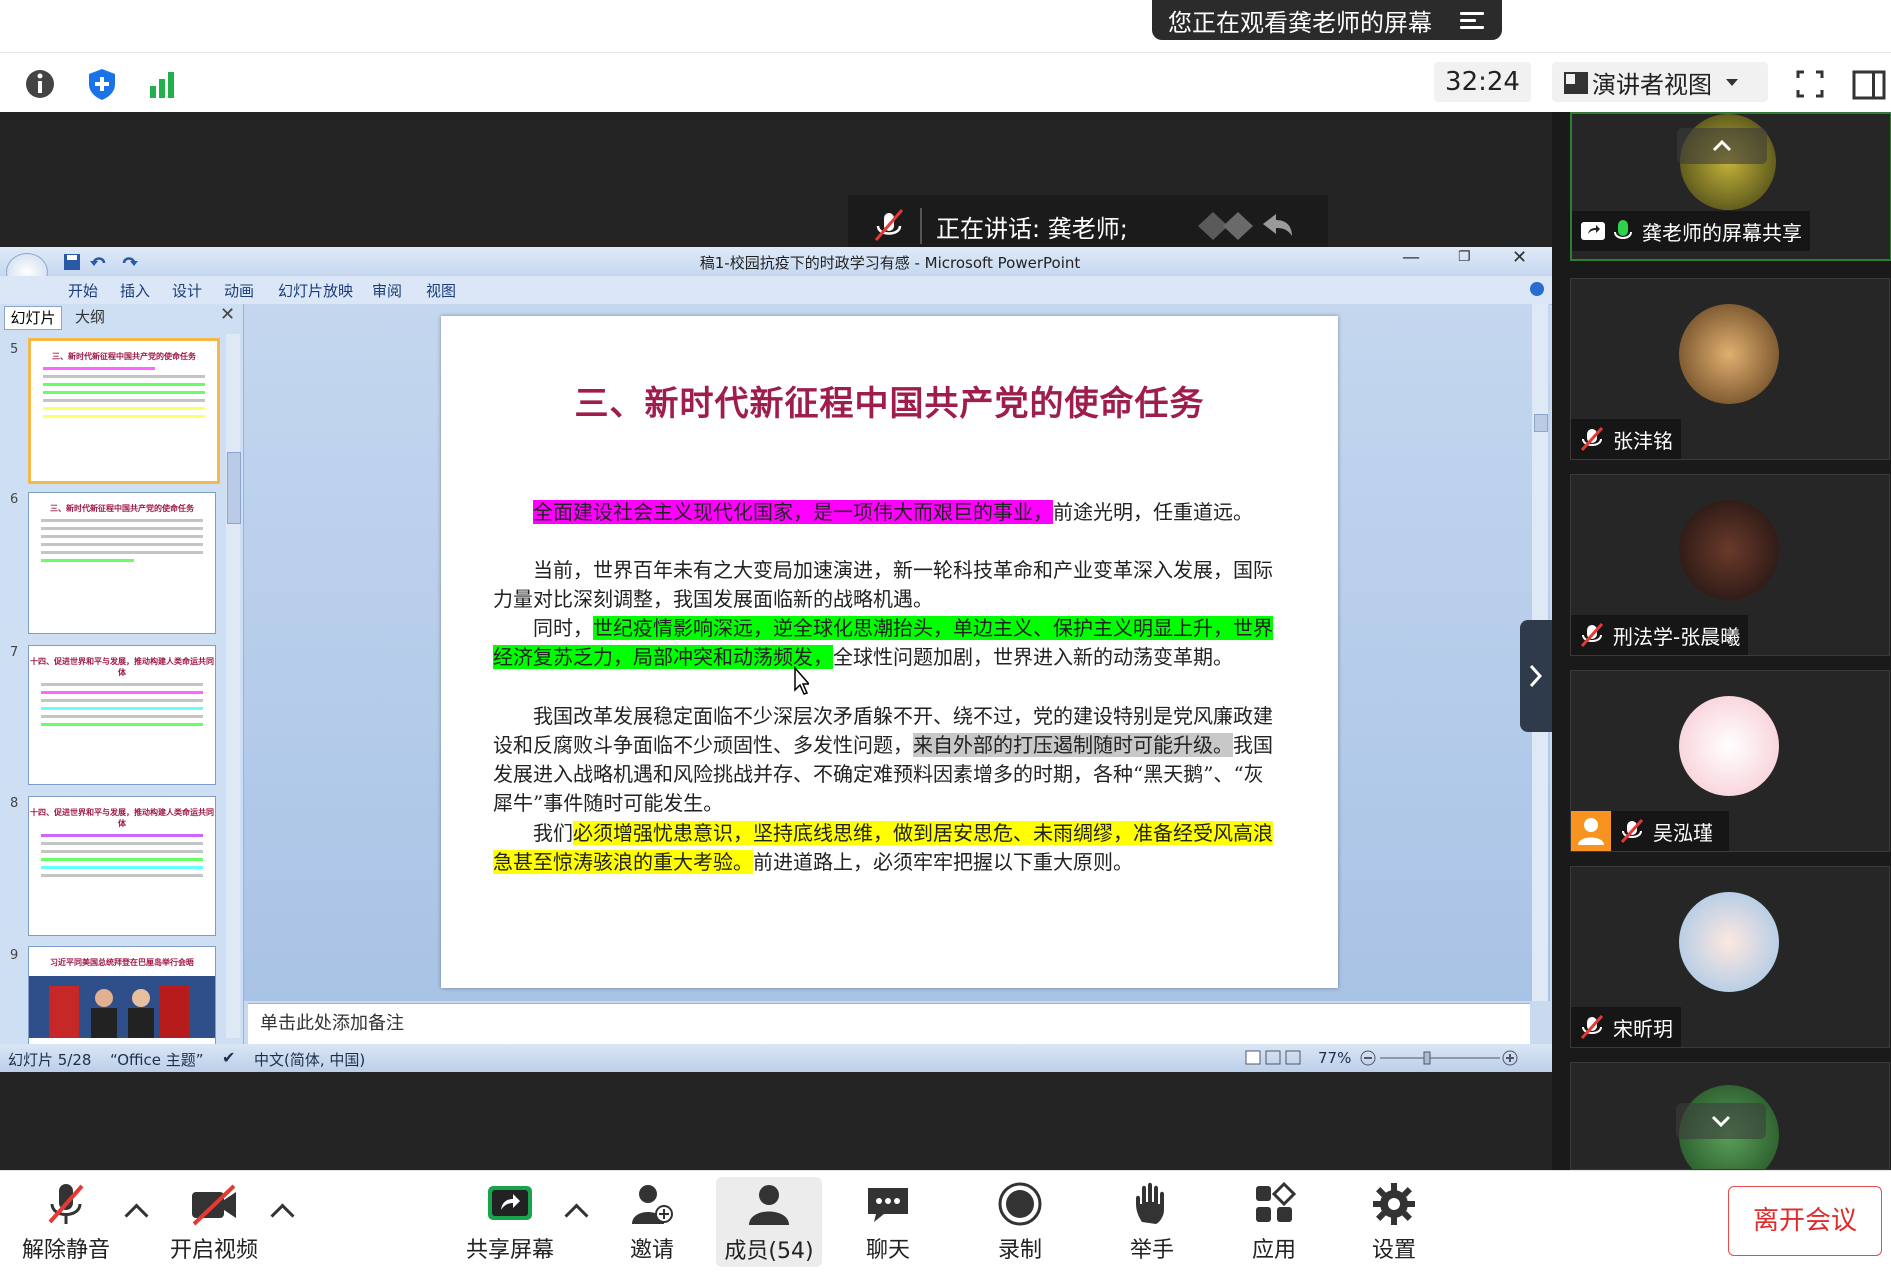 This screenshot has width=1891, height=1274. Describe the element at coordinates (1411, 257) in the screenshot. I see `minimize-icon: —` at that location.